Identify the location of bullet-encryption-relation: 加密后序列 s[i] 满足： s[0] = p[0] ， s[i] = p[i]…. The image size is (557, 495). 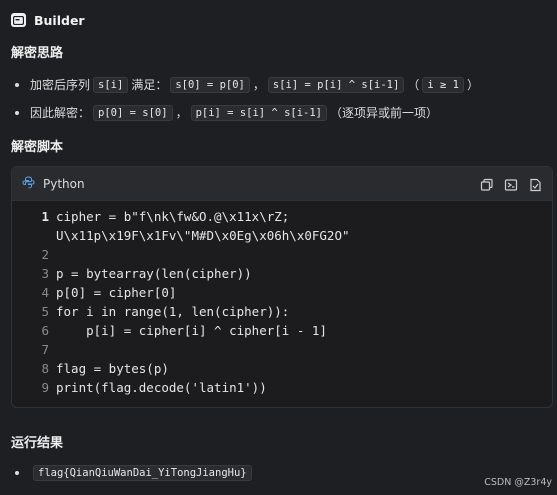
(247, 84).